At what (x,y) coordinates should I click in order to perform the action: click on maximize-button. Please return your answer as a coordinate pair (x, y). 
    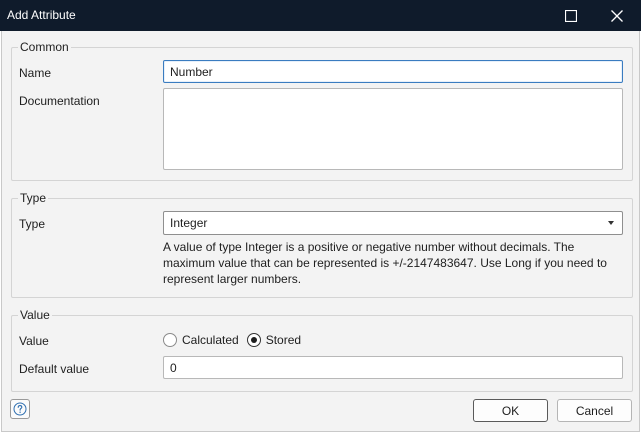
    Looking at the image, I should click on (571, 15).